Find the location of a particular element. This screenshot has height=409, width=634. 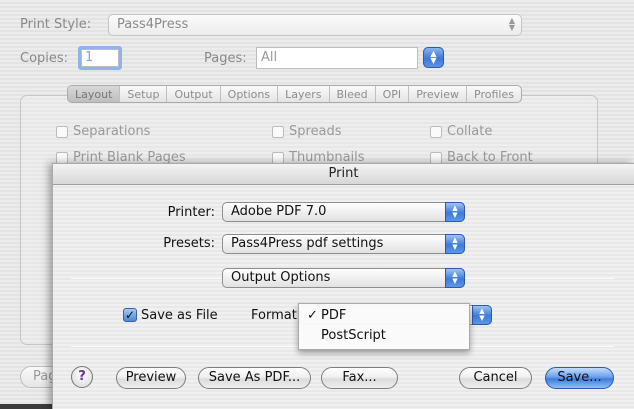

presets-popup: Pass4Press pdf settings ▲ ▼ is located at coordinates (343, 244).